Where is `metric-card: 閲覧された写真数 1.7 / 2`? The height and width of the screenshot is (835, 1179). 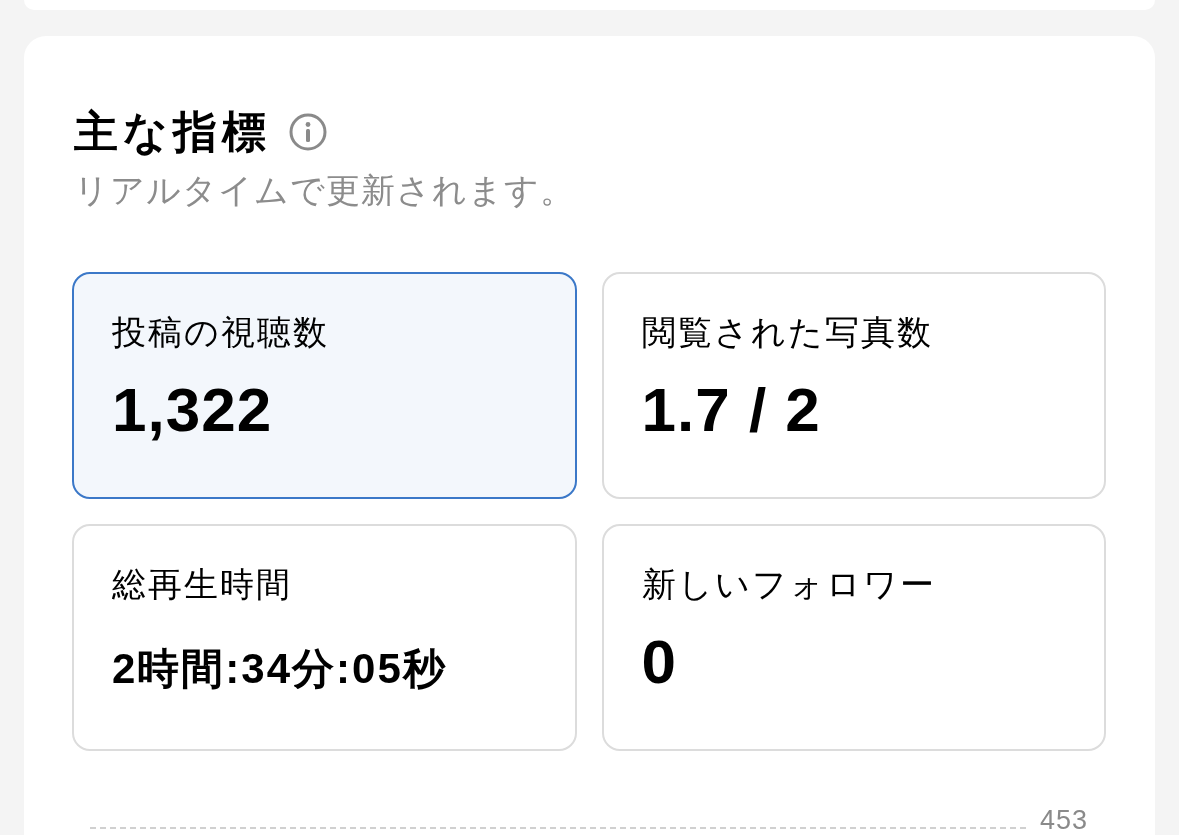
metric-card: 閲覧された写真数 1.7 / 2 is located at coordinates (853, 385).